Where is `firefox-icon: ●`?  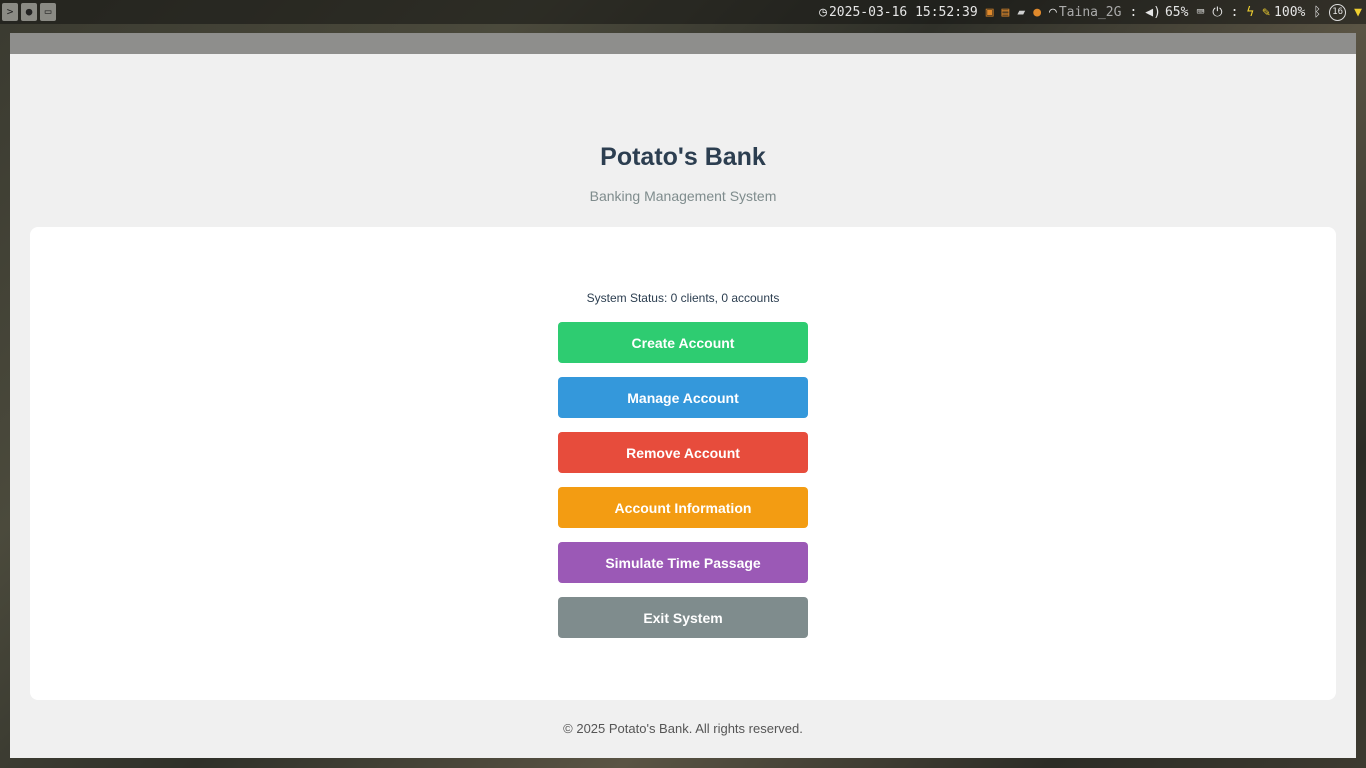
firefox-icon: ● is located at coordinates (1037, 12).